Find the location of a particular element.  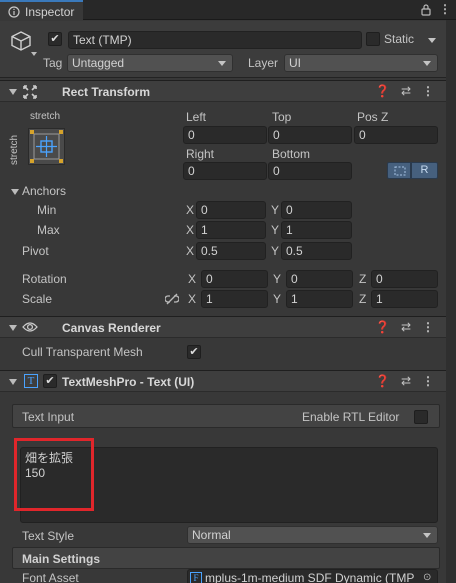

inspector-tab-bar: Inspector ⋮ is located at coordinates (228, 10).